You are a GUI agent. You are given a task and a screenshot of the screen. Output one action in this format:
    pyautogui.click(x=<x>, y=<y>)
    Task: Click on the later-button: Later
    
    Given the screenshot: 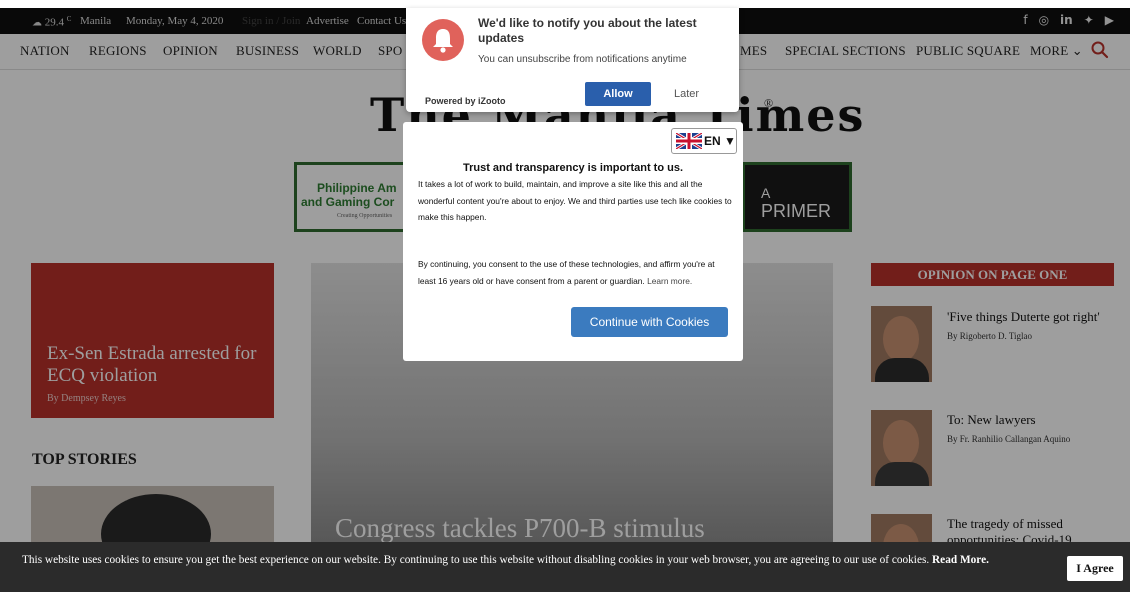 What is the action you would take?
    pyautogui.click(x=686, y=94)
    